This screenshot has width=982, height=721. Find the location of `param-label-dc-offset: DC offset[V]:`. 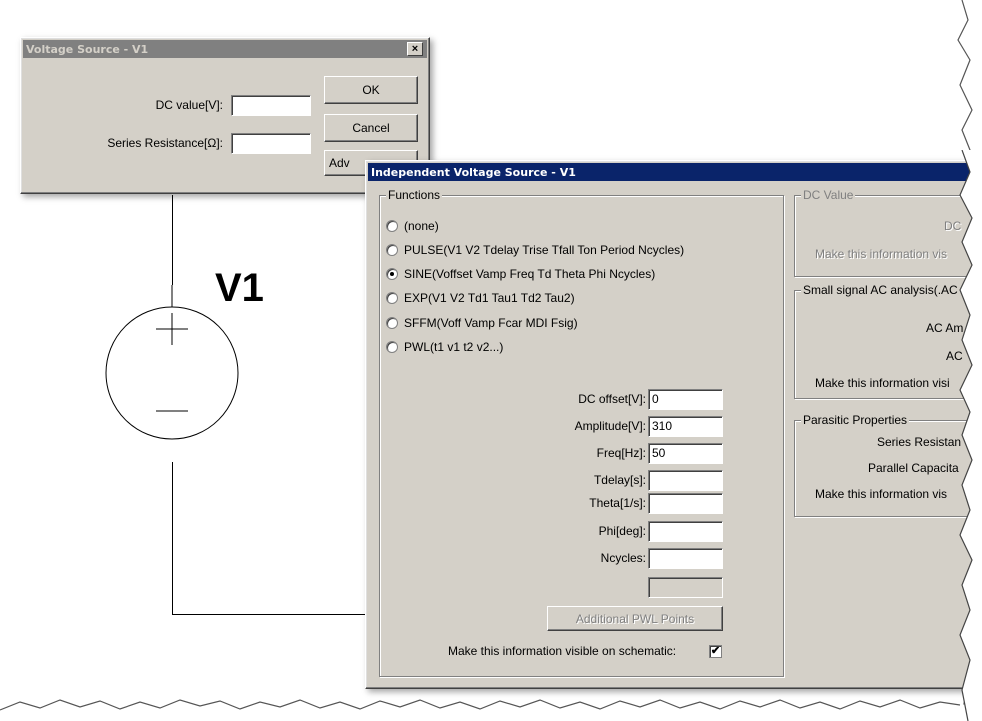

param-label-dc-offset: DC offset[V]: is located at coordinates (612, 399).